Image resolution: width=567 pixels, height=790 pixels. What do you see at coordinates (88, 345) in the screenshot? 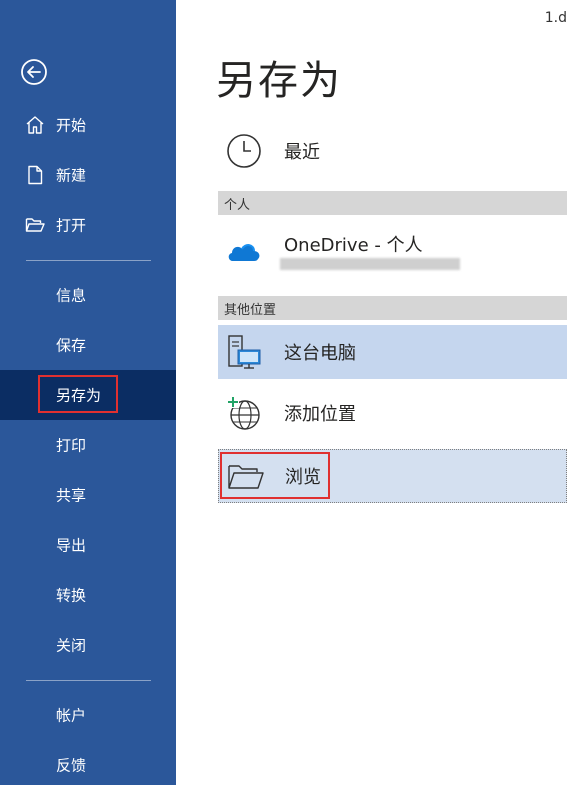
I see `nav-save: 保存` at bounding box center [88, 345].